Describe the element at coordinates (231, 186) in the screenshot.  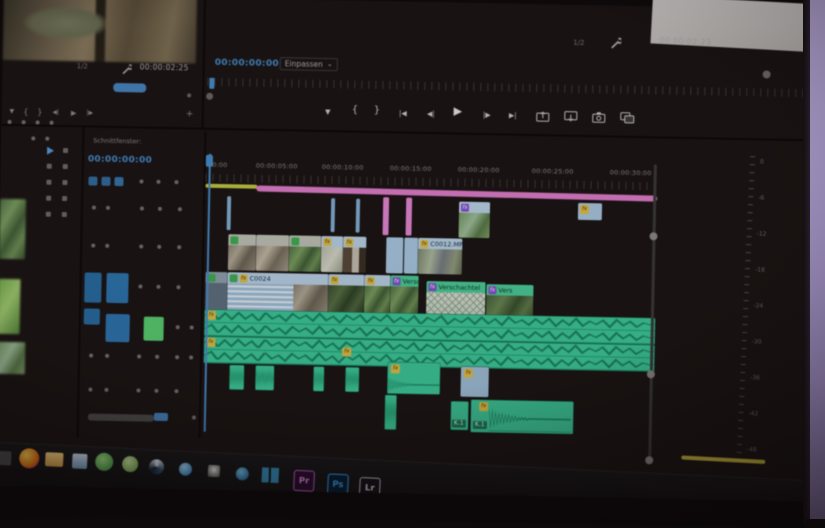
I see `work-area-bar` at that location.